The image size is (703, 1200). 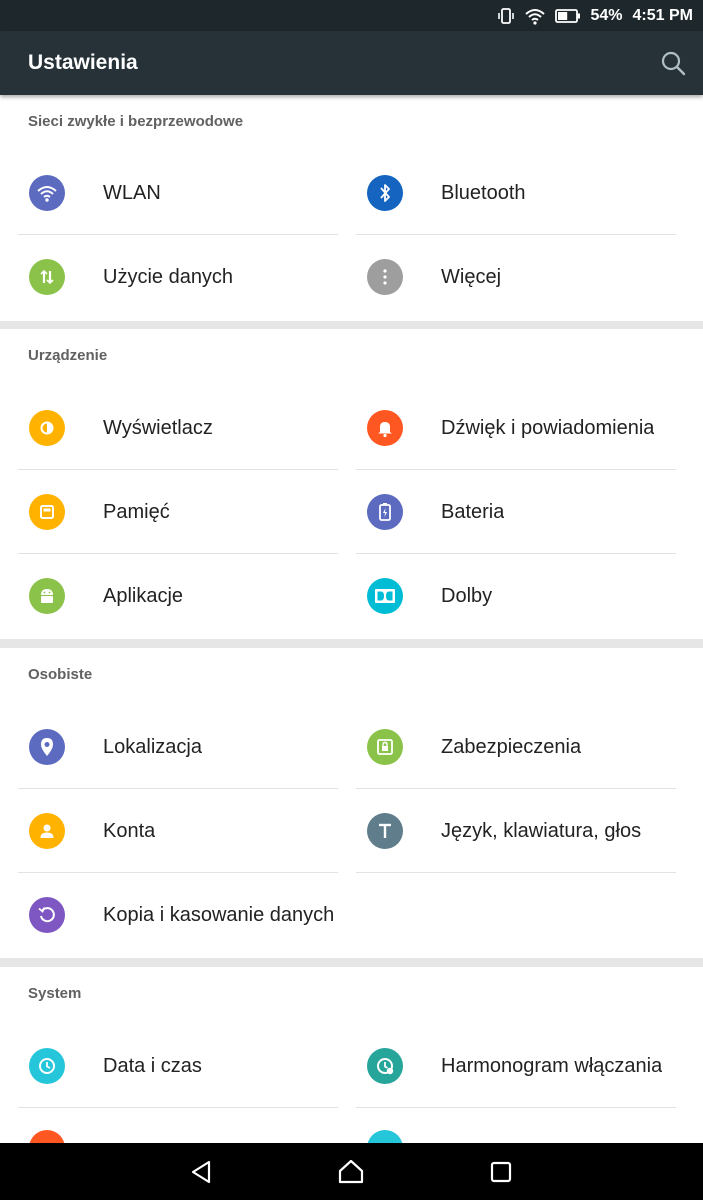 I want to click on settings-item-more: Więcej, so click(x=516, y=277).